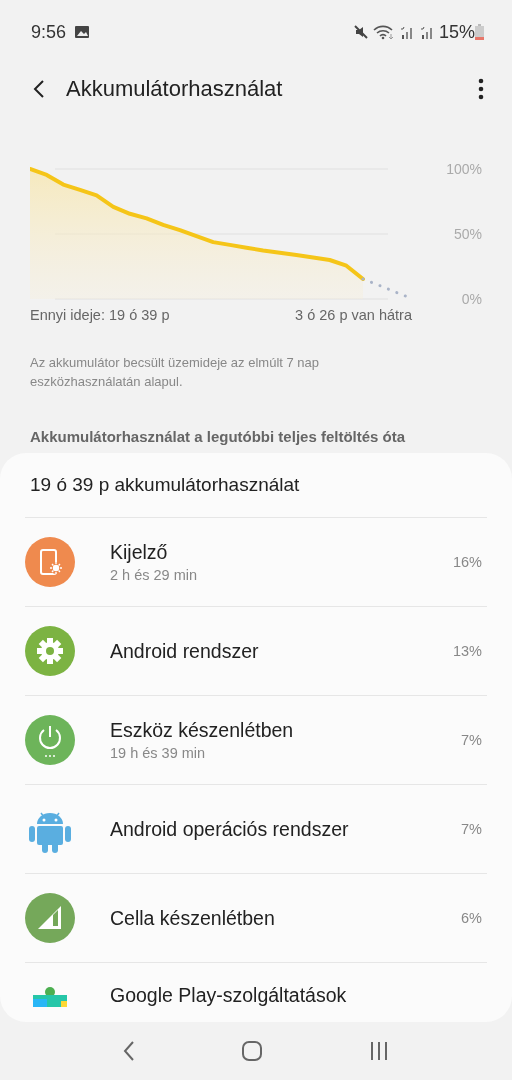 The image size is (512, 1080). I want to click on clock: 9:56, so click(49, 32).